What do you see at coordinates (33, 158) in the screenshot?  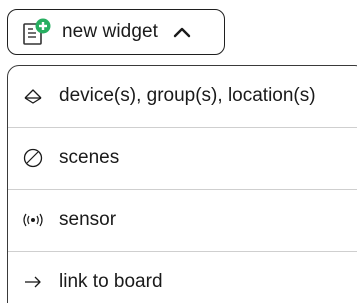 I see `scene-icon` at bounding box center [33, 158].